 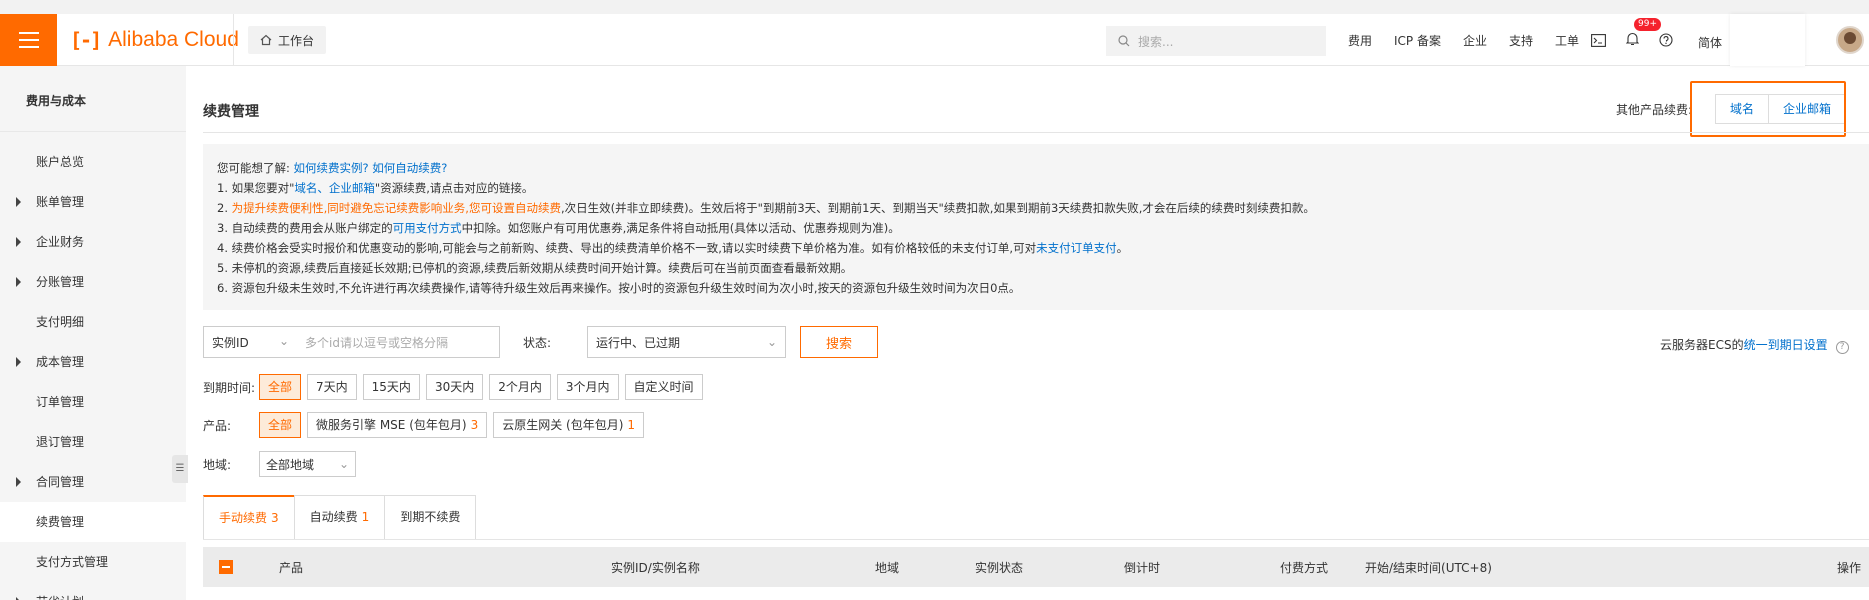 I want to click on top-icons: 99+, so click(x=1632, y=40).